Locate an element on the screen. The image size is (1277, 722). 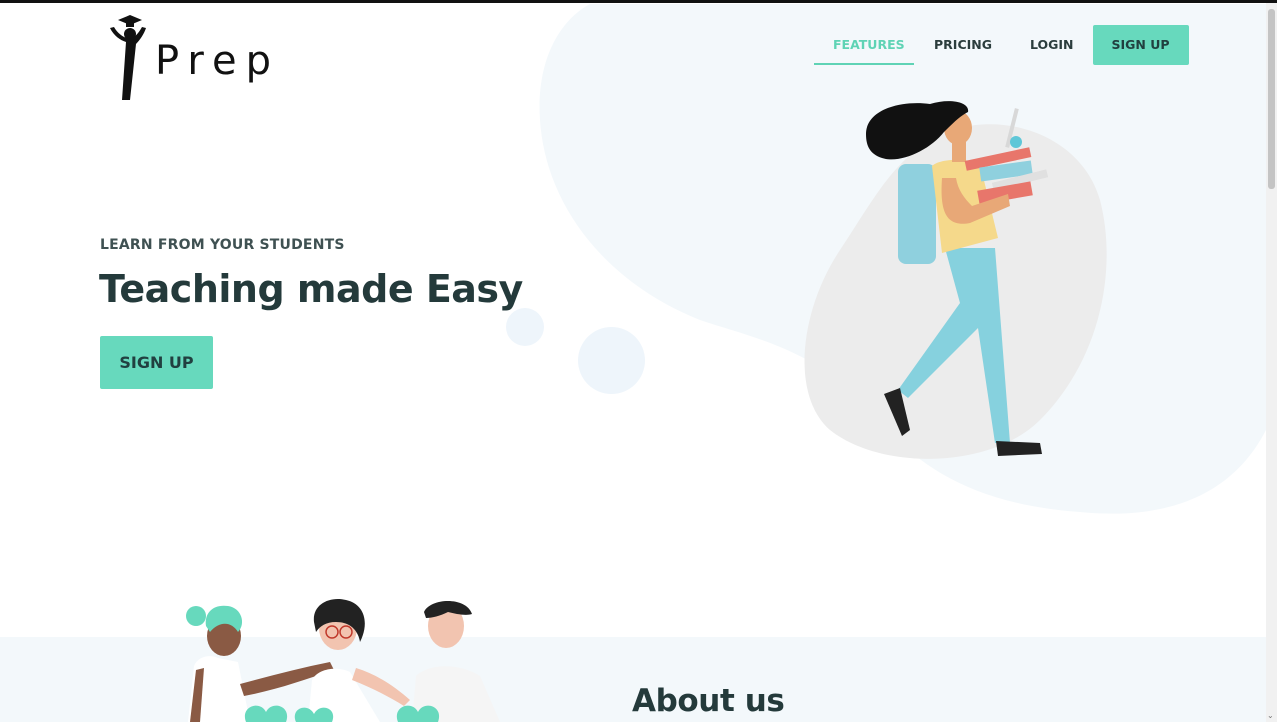
scrollbar-thumb is located at coordinates (1271, 99).